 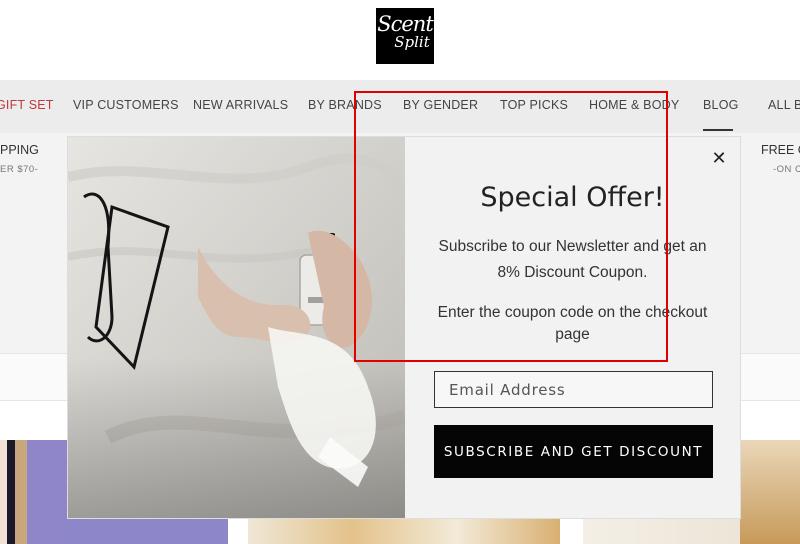 What do you see at coordinates (412, 42) in the screenshot?
I see `logo-line-2: Split` at bounding box center [412, 42].